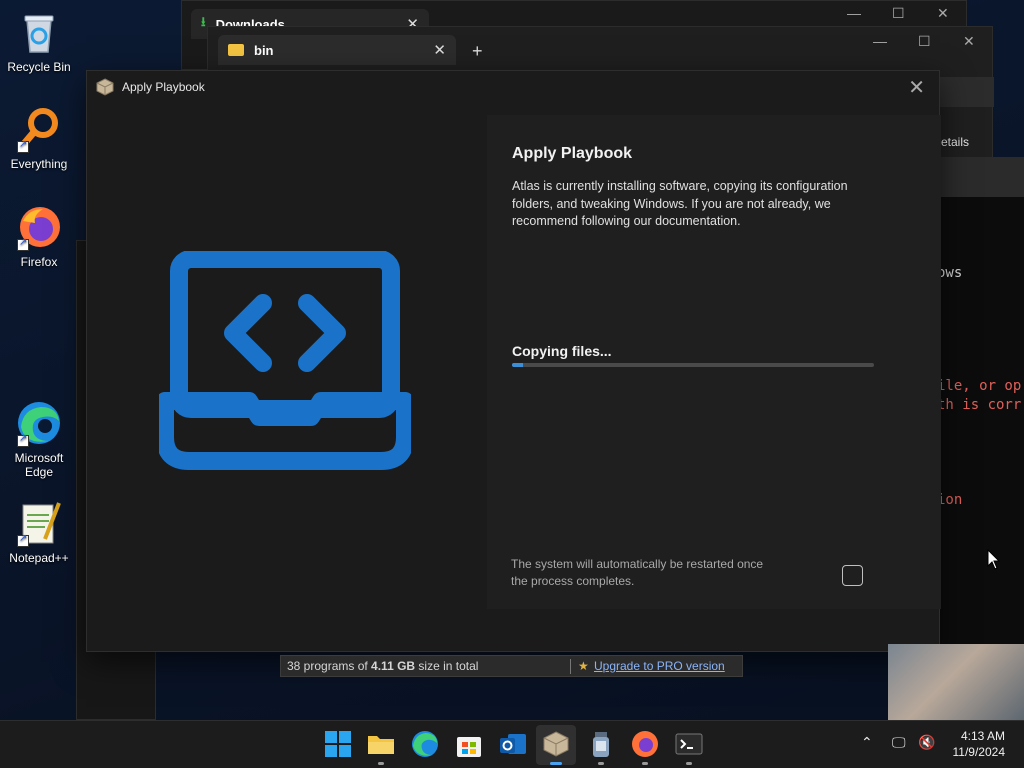 The image size is (1024, 768). I want to click on progress-bar, so click(693, 365).